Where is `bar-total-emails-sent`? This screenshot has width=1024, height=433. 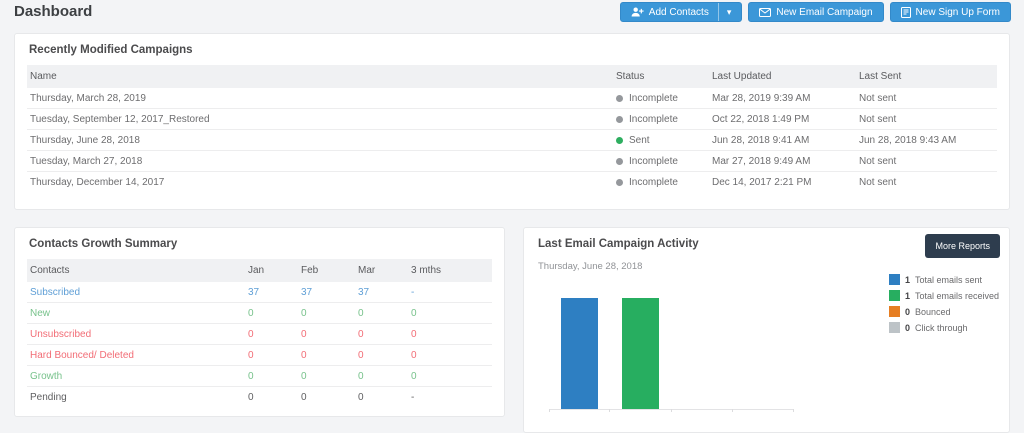 bar-total-emails-sent is located at coordinates (580, 353).